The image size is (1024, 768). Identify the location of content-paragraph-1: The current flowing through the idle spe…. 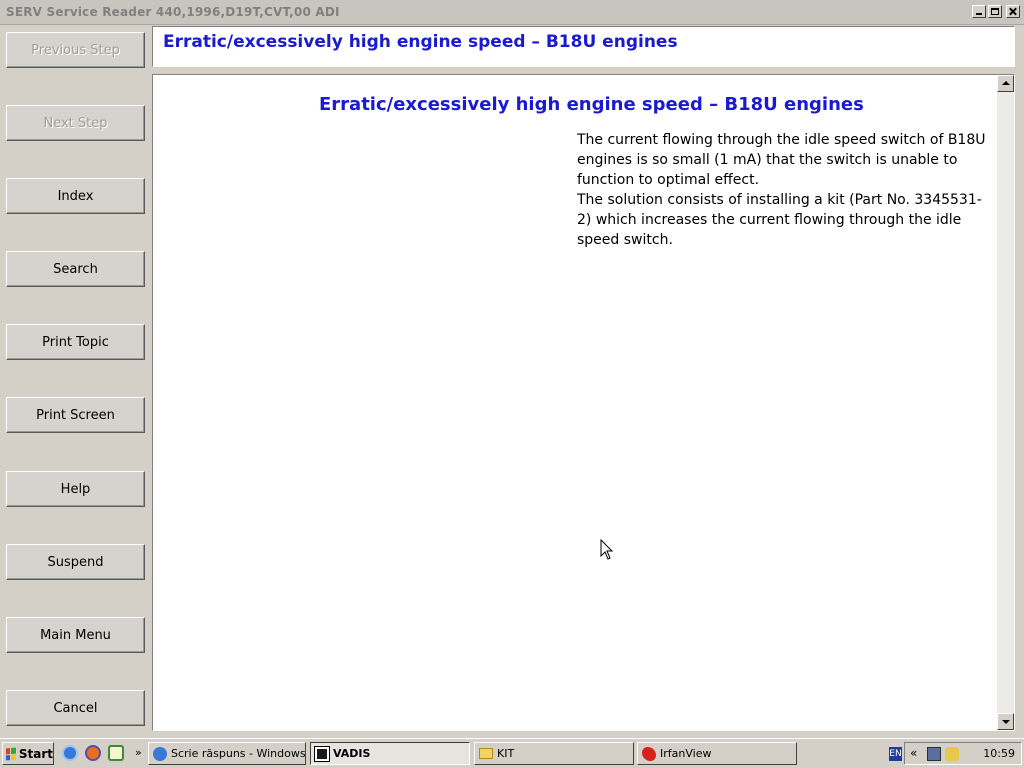
(781, 160).